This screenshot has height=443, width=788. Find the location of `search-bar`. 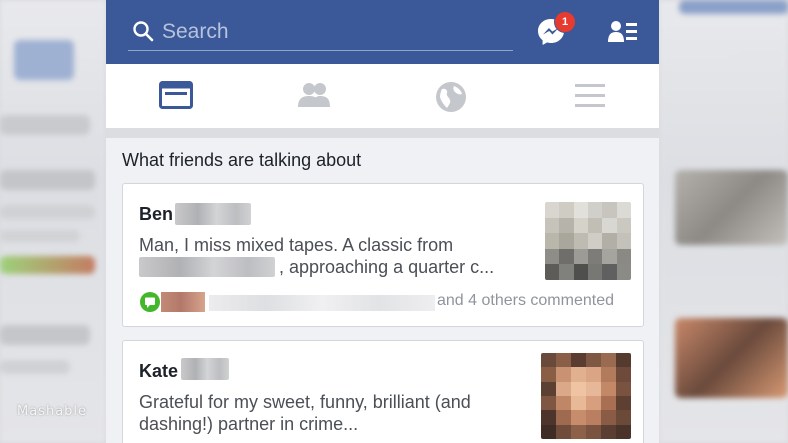

search-bar is located at coordinates (320, 32).